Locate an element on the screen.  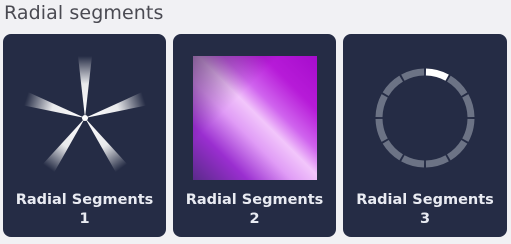
card-label-line2: 2 is located at coordinates (254, 219).